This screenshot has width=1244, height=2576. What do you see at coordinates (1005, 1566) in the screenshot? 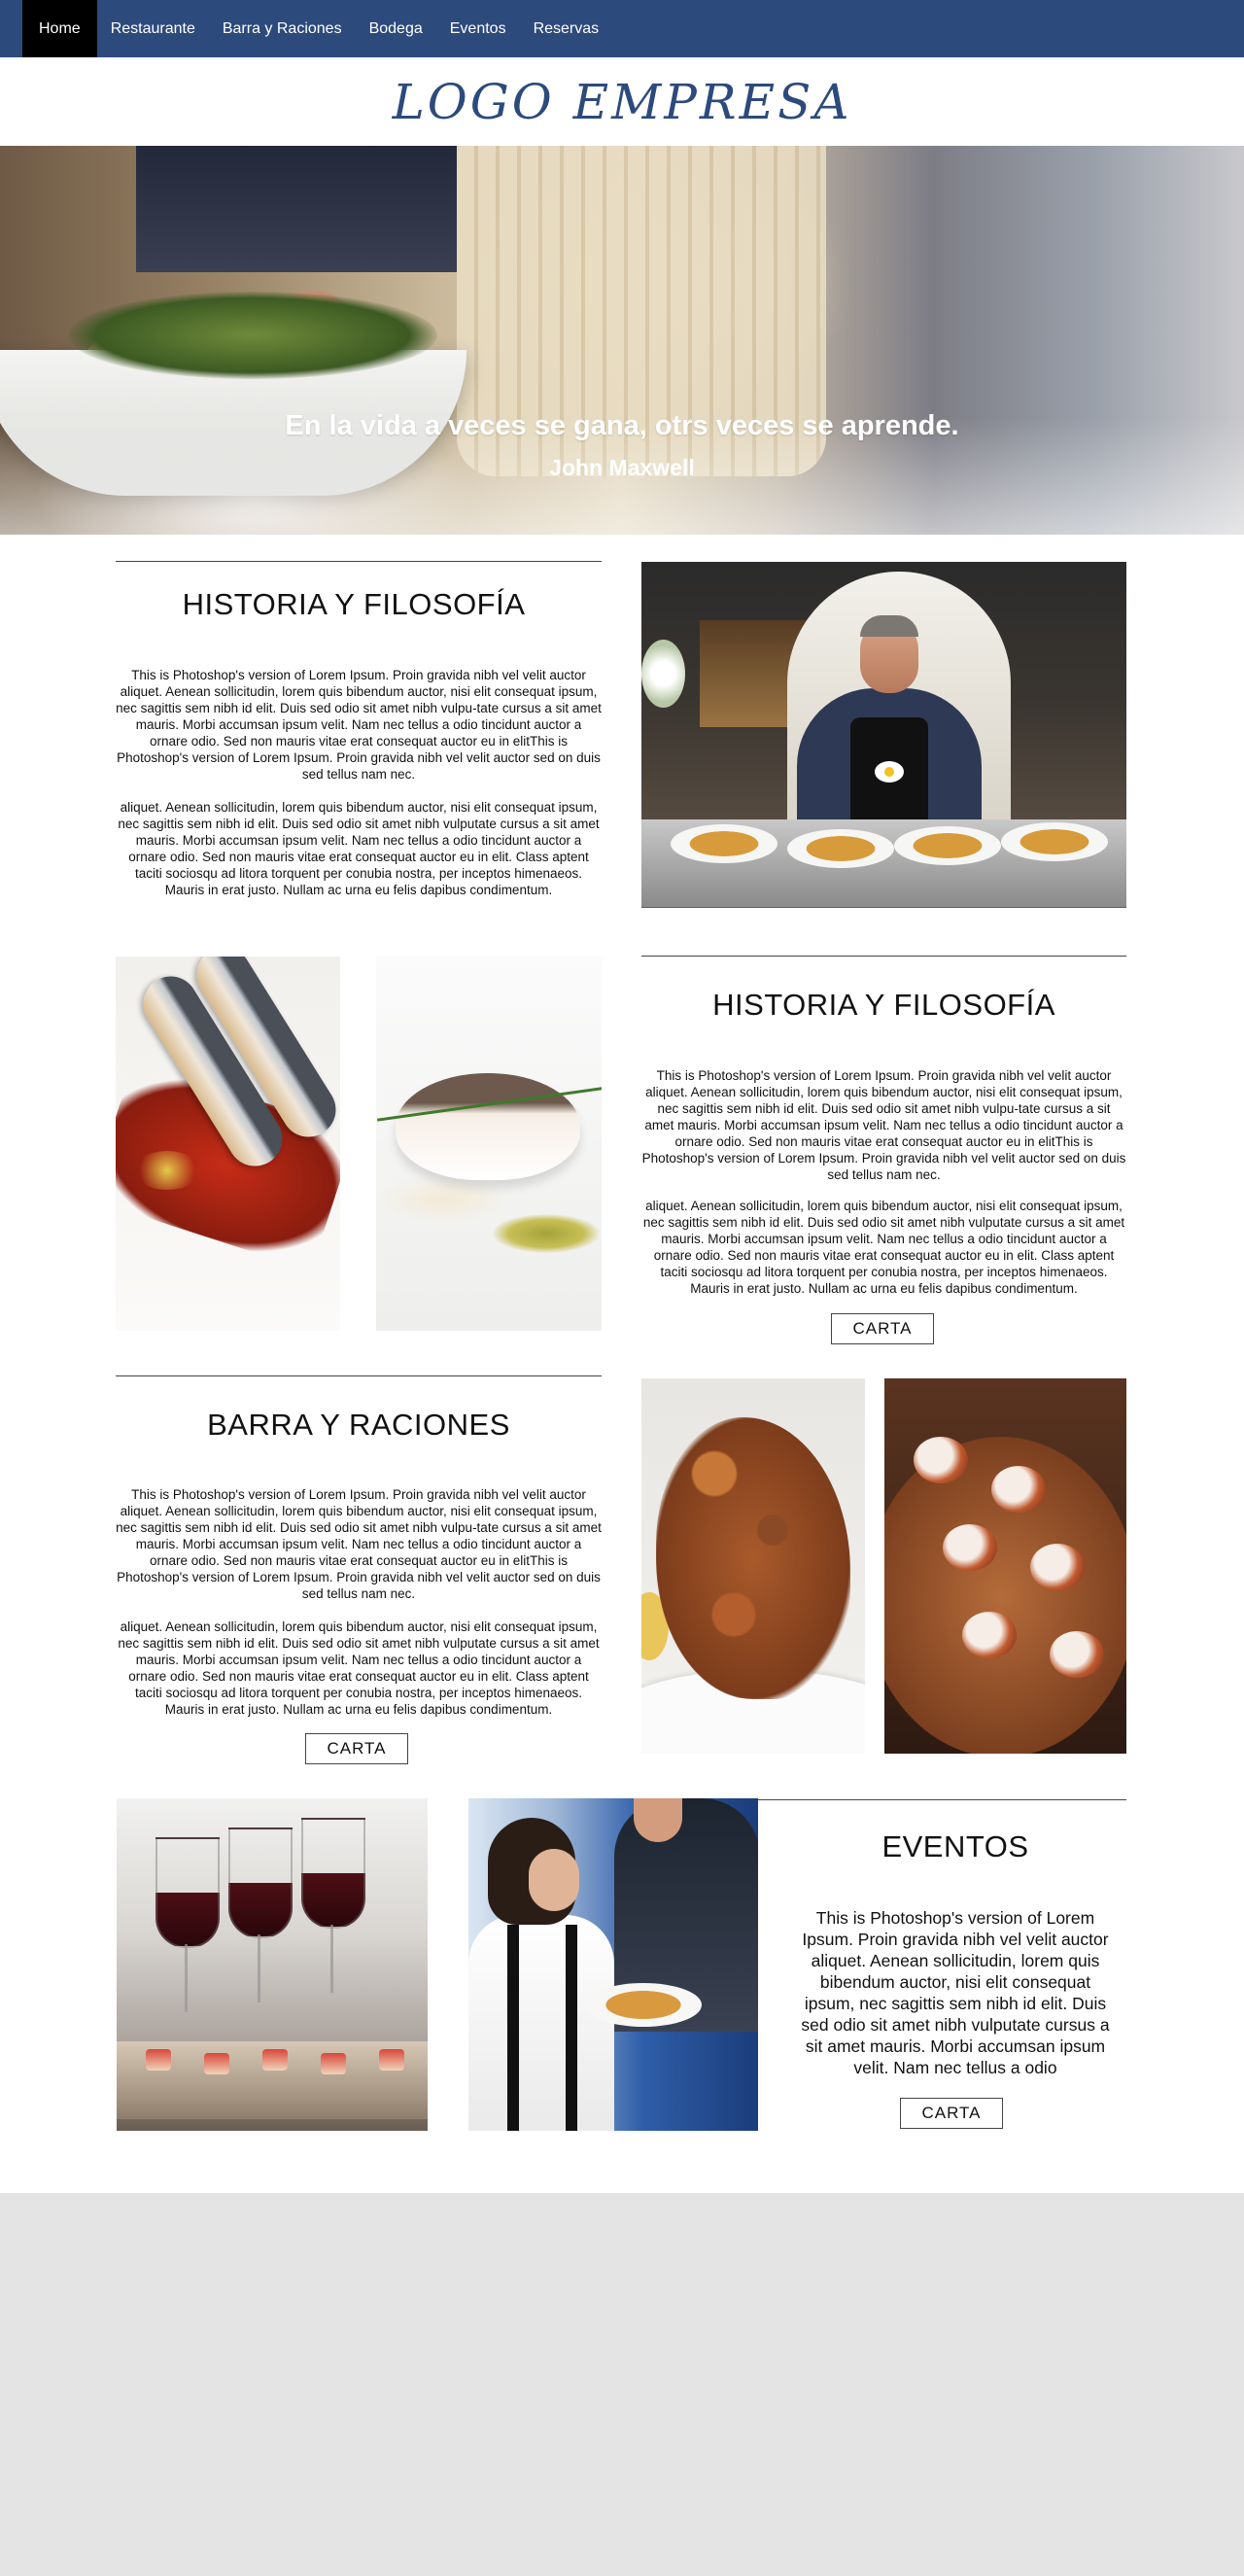
I see `octopus-dish-photo` at bounding box center [1005, 1566].